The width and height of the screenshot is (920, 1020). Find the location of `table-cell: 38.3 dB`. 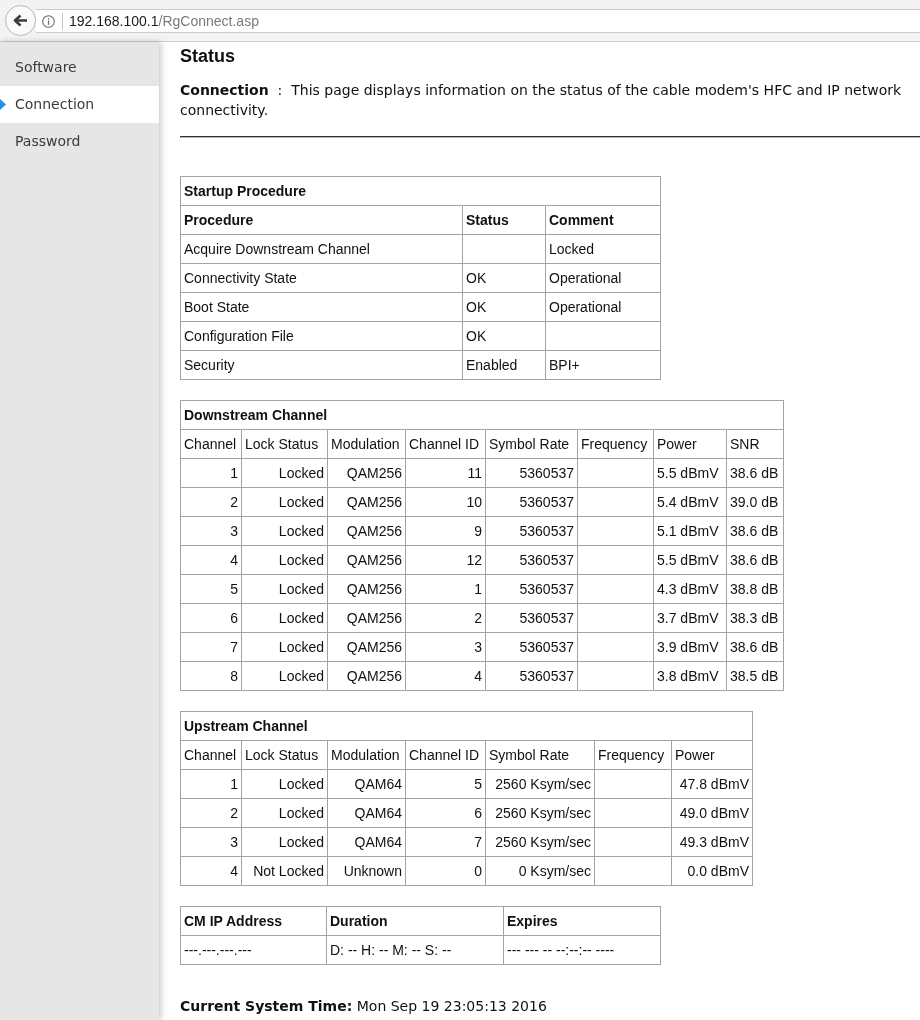

table-cell: 38.3 dB is located at coordinates (755, 618).